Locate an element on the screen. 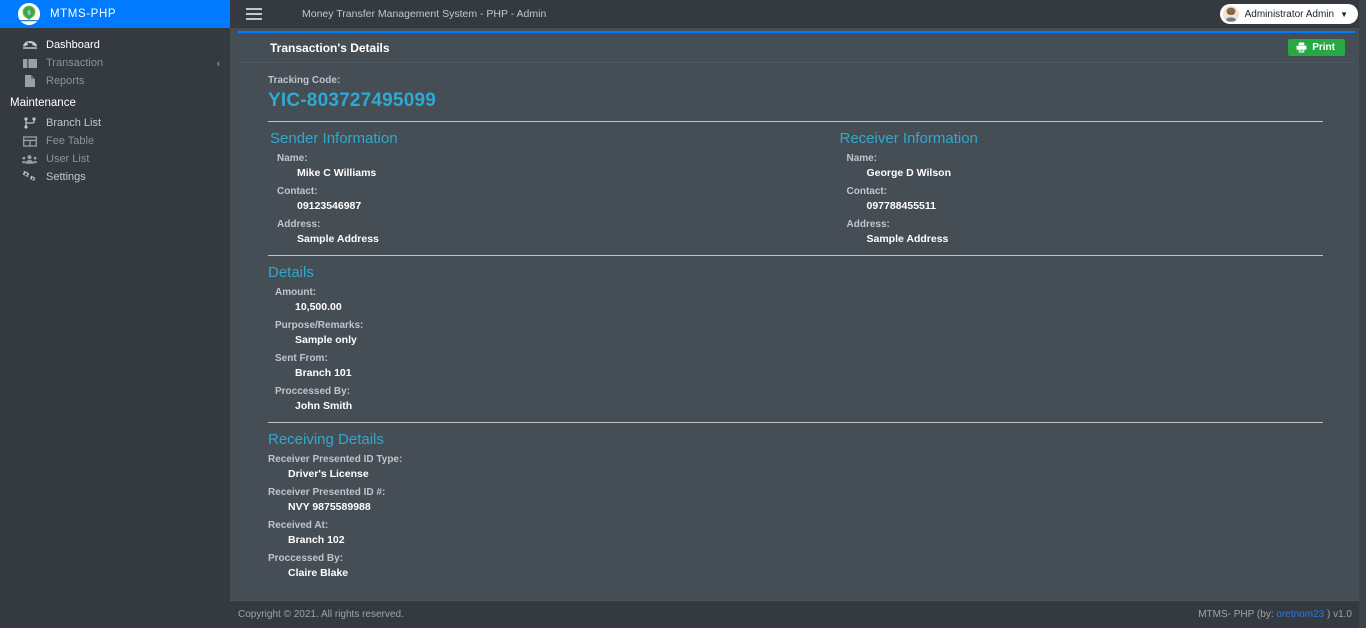  tracking-code-label: Tracking Code: is located at coordinates (304, 80).